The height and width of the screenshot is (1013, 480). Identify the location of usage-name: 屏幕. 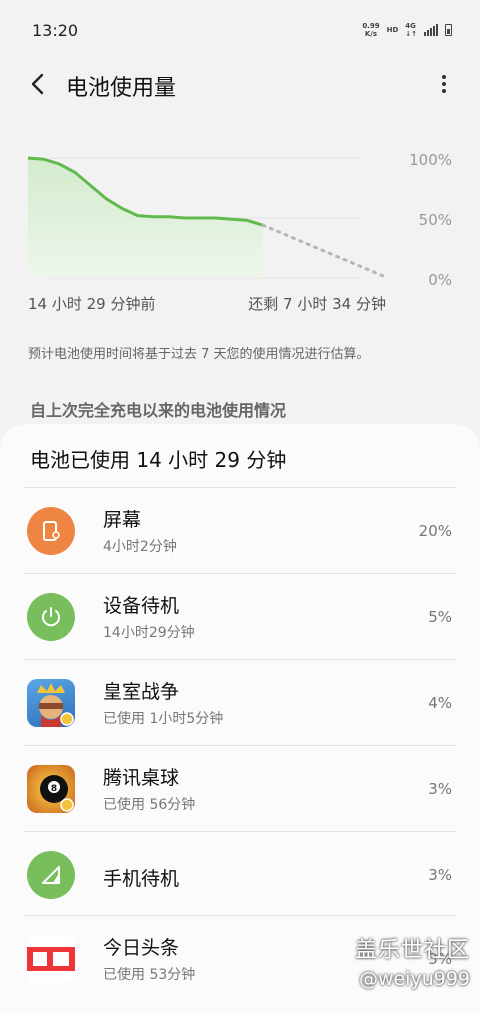
(122, 520).